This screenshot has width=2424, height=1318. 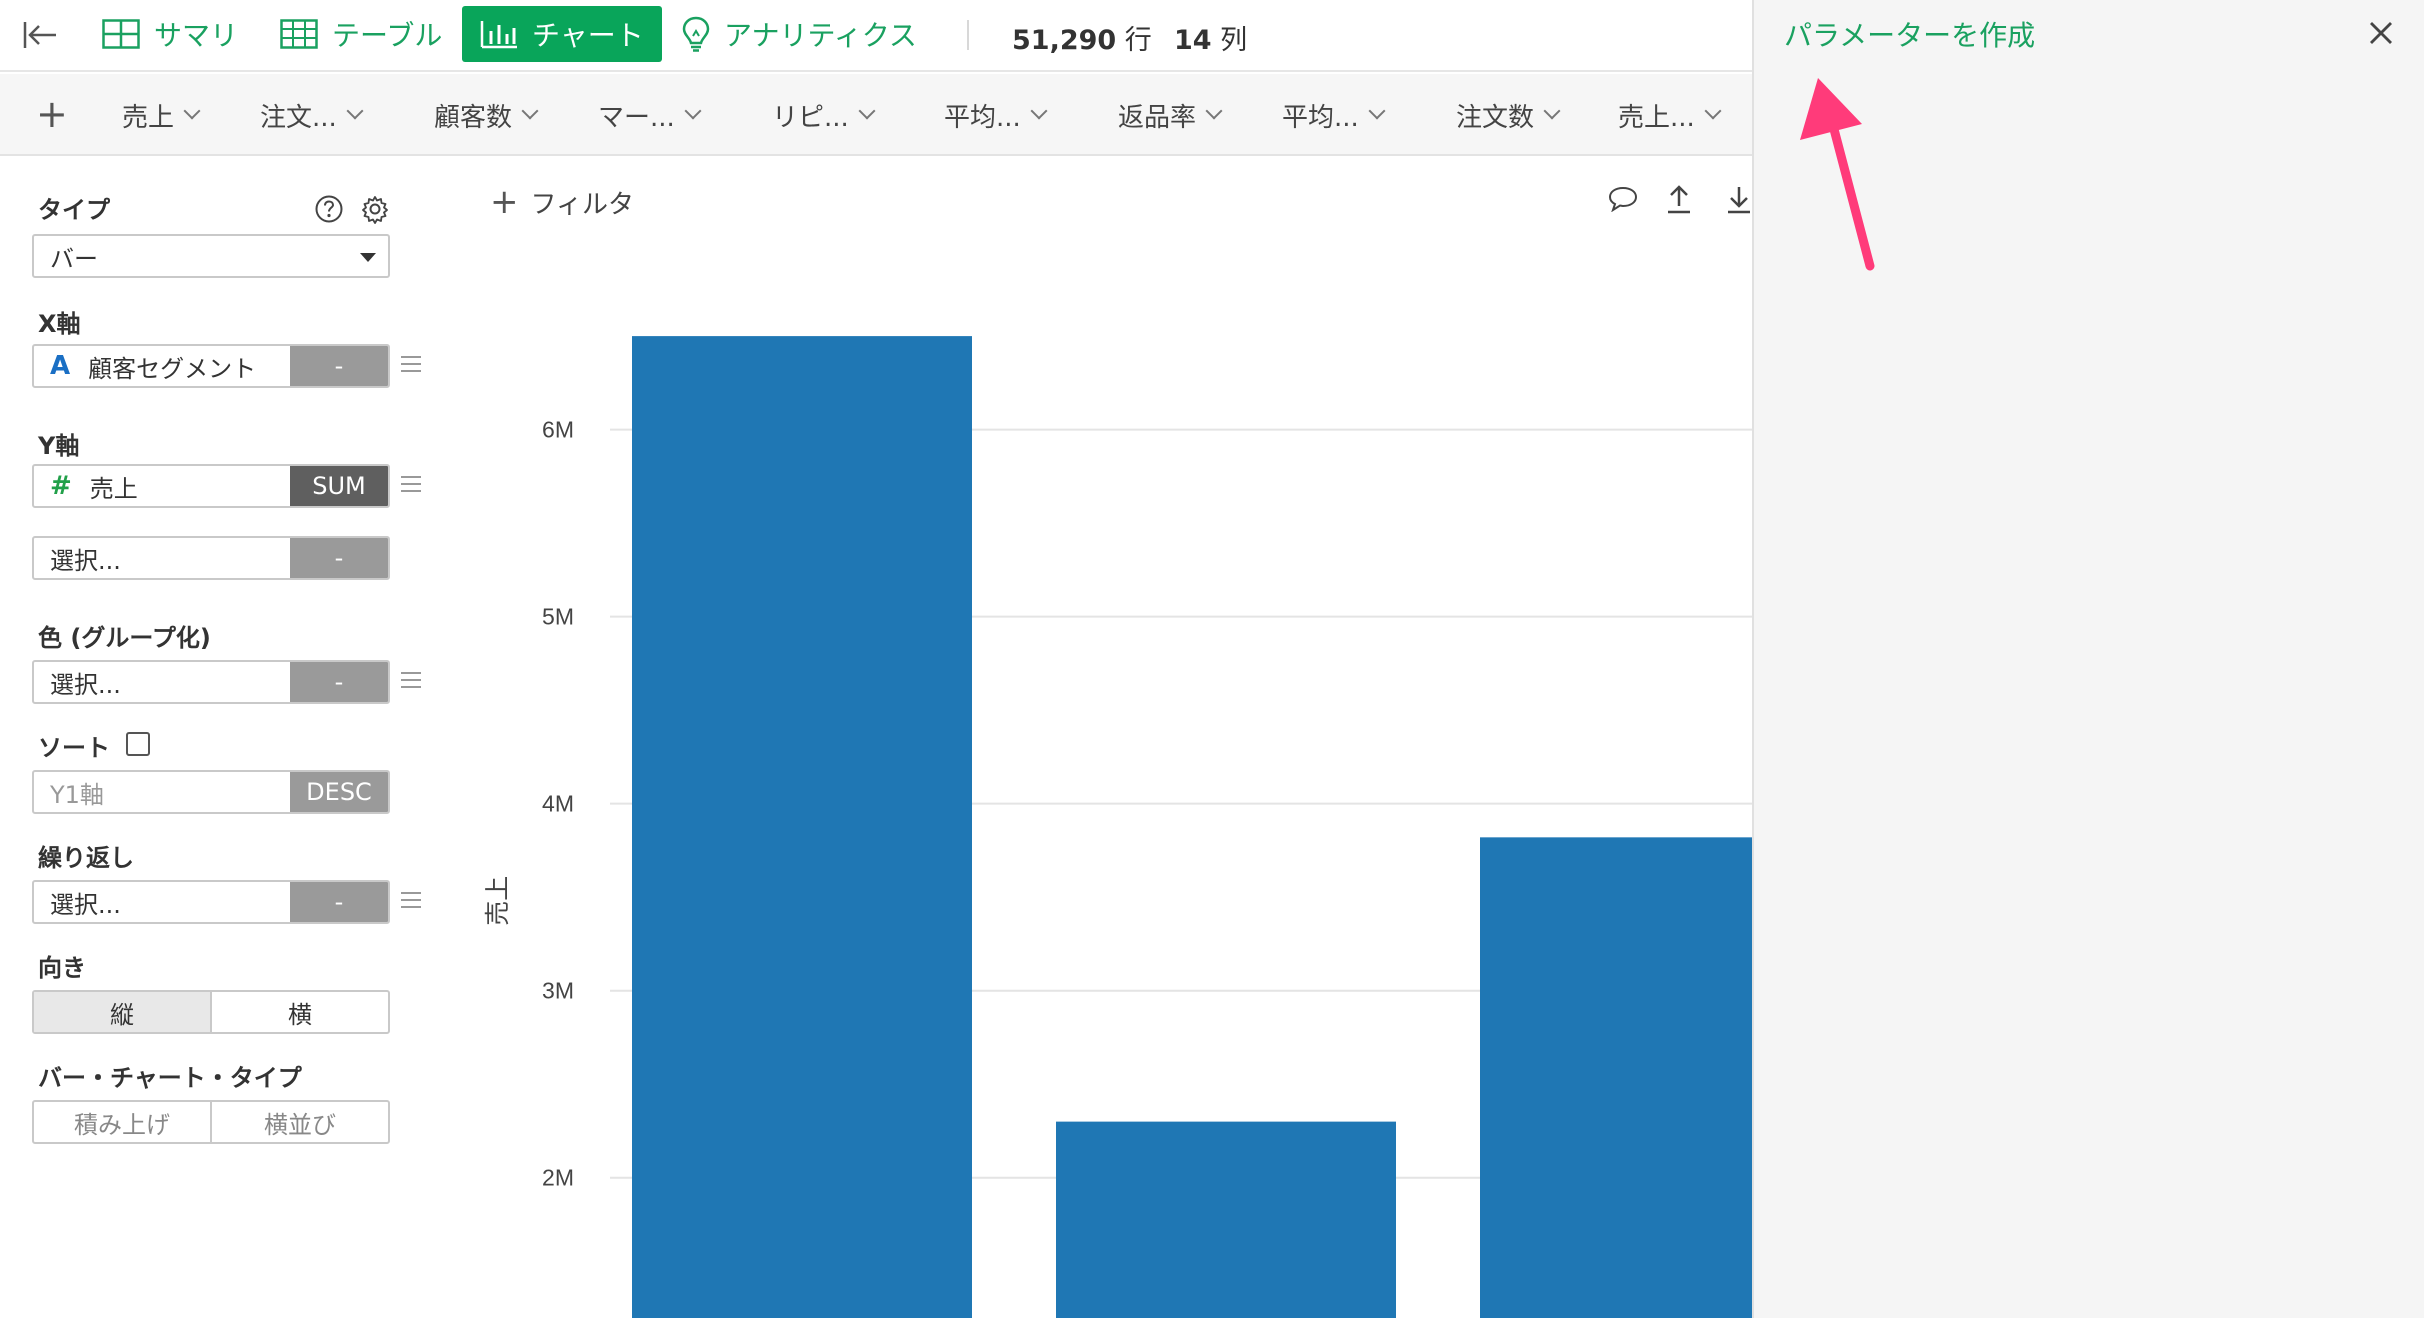 What do you see at coordinates (74, 748) in the screenshot?
I see `sort-label: ソート` at bounding box center [74, 748].